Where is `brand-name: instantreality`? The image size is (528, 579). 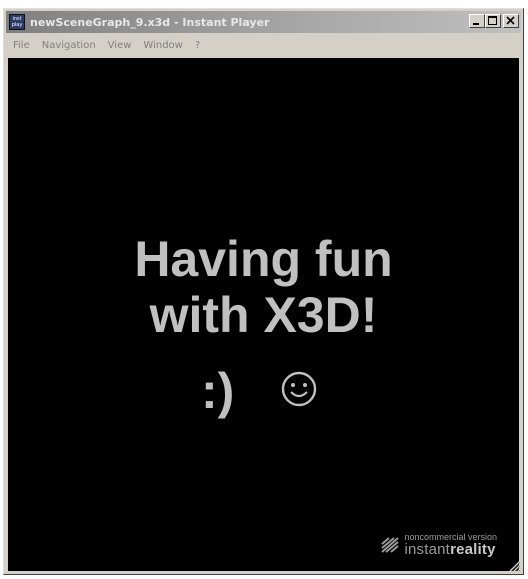
brand-name: instantreality is located at coordinates (449, 549).